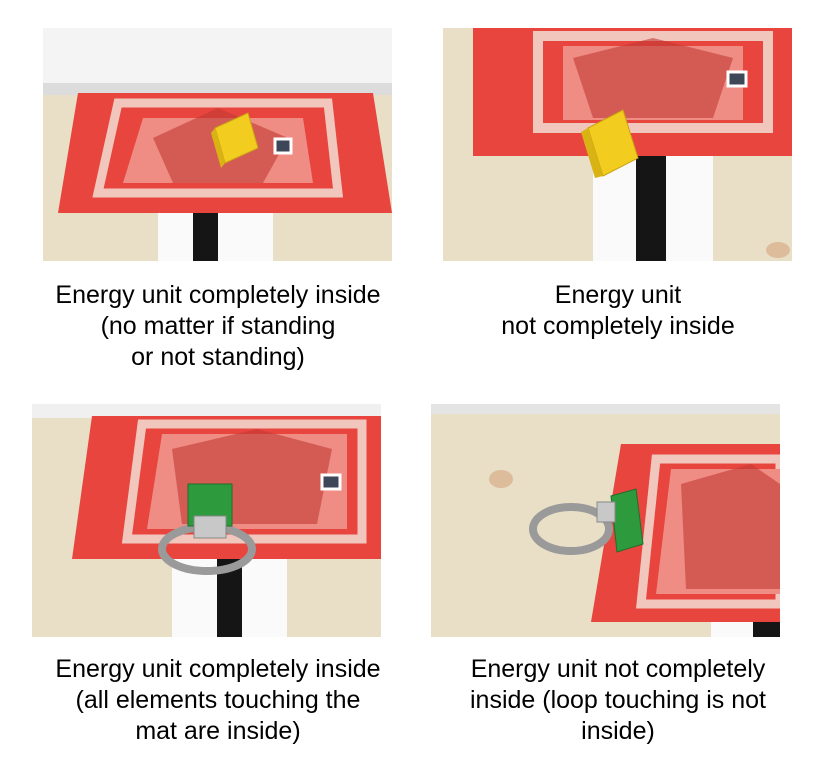 The width and height of the screenshot is (828, 772). What do you see at coordinates (618, 326) in the screenshot?
I see `caption-line: not completely inside` at bounding box center [618, 326].